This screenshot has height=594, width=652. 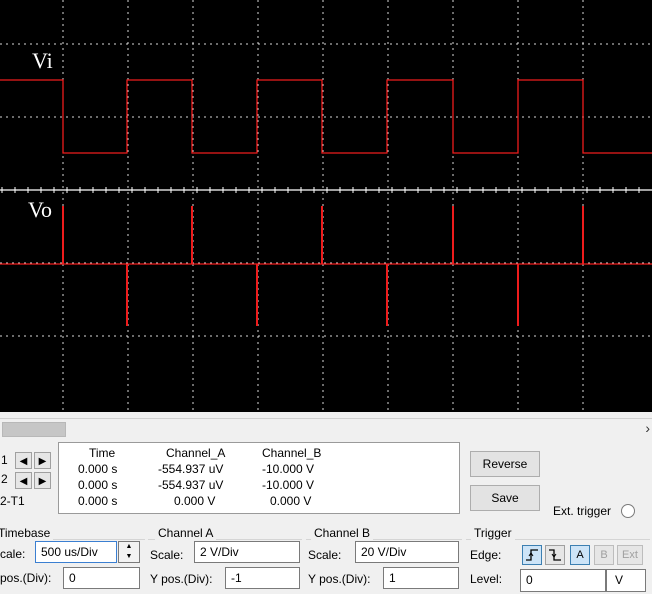 I want to click on cursor-t2-label: 2, so click(x=4, y=479).